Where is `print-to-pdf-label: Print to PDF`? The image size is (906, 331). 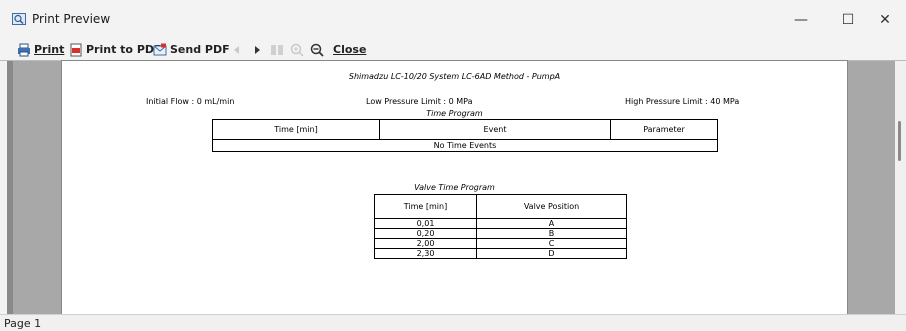
print-to-pdf-label: Print to PDF is located at coordinates (124, 49).